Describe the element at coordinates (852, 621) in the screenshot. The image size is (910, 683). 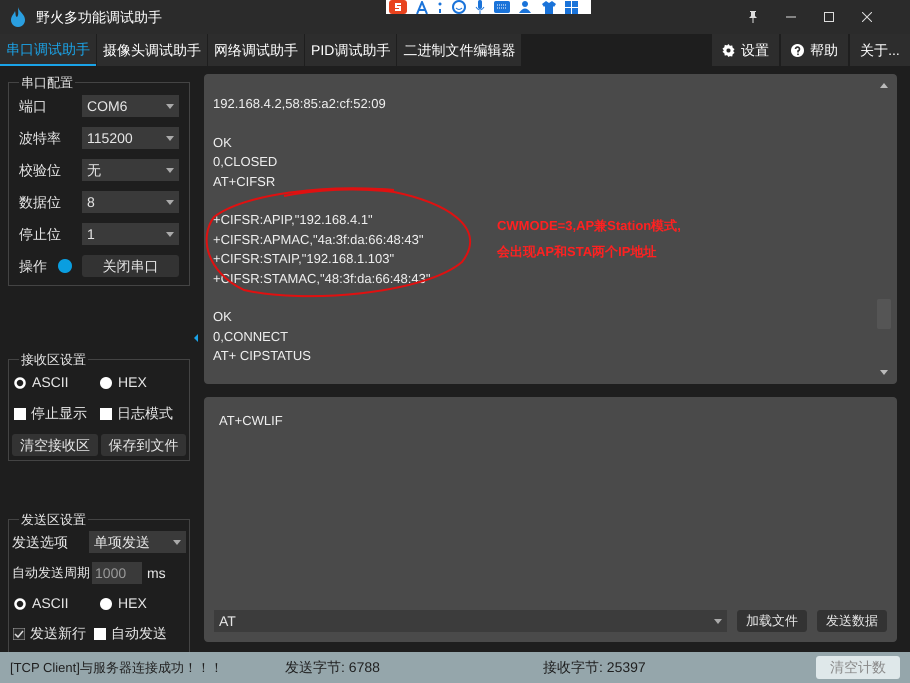
I see `send-data-button: 发送数据` at that location.